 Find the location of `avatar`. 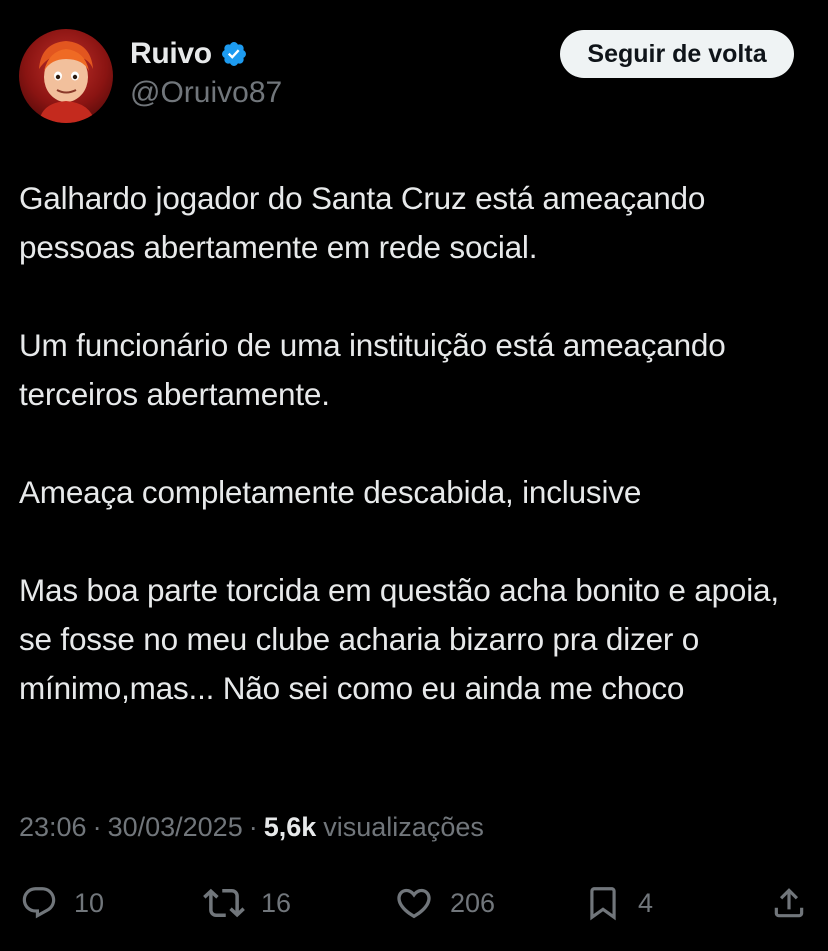

avatar is located at coordinates (66, 76).